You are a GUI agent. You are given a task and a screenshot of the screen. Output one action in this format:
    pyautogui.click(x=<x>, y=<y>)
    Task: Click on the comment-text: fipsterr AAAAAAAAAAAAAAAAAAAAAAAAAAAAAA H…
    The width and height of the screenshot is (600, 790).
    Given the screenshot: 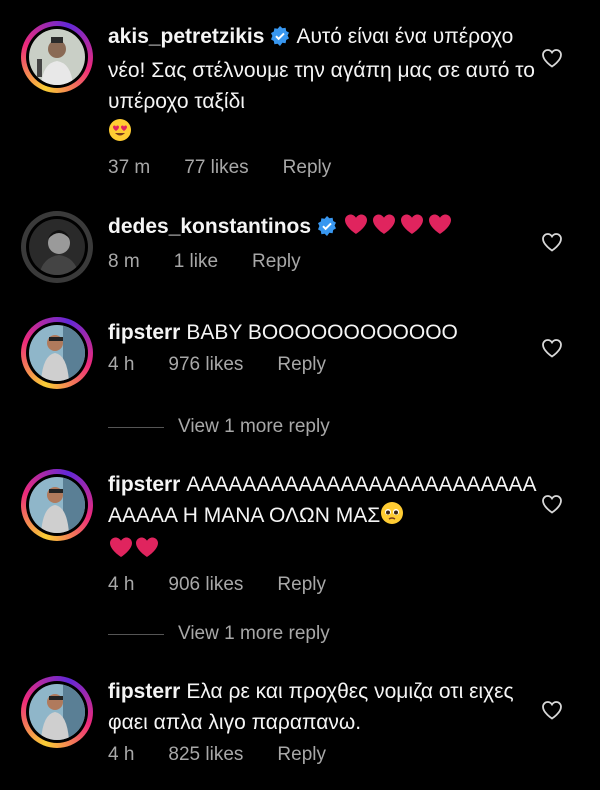 What is the action you would take?
    pyautogui.click(x=323, y=518)
    